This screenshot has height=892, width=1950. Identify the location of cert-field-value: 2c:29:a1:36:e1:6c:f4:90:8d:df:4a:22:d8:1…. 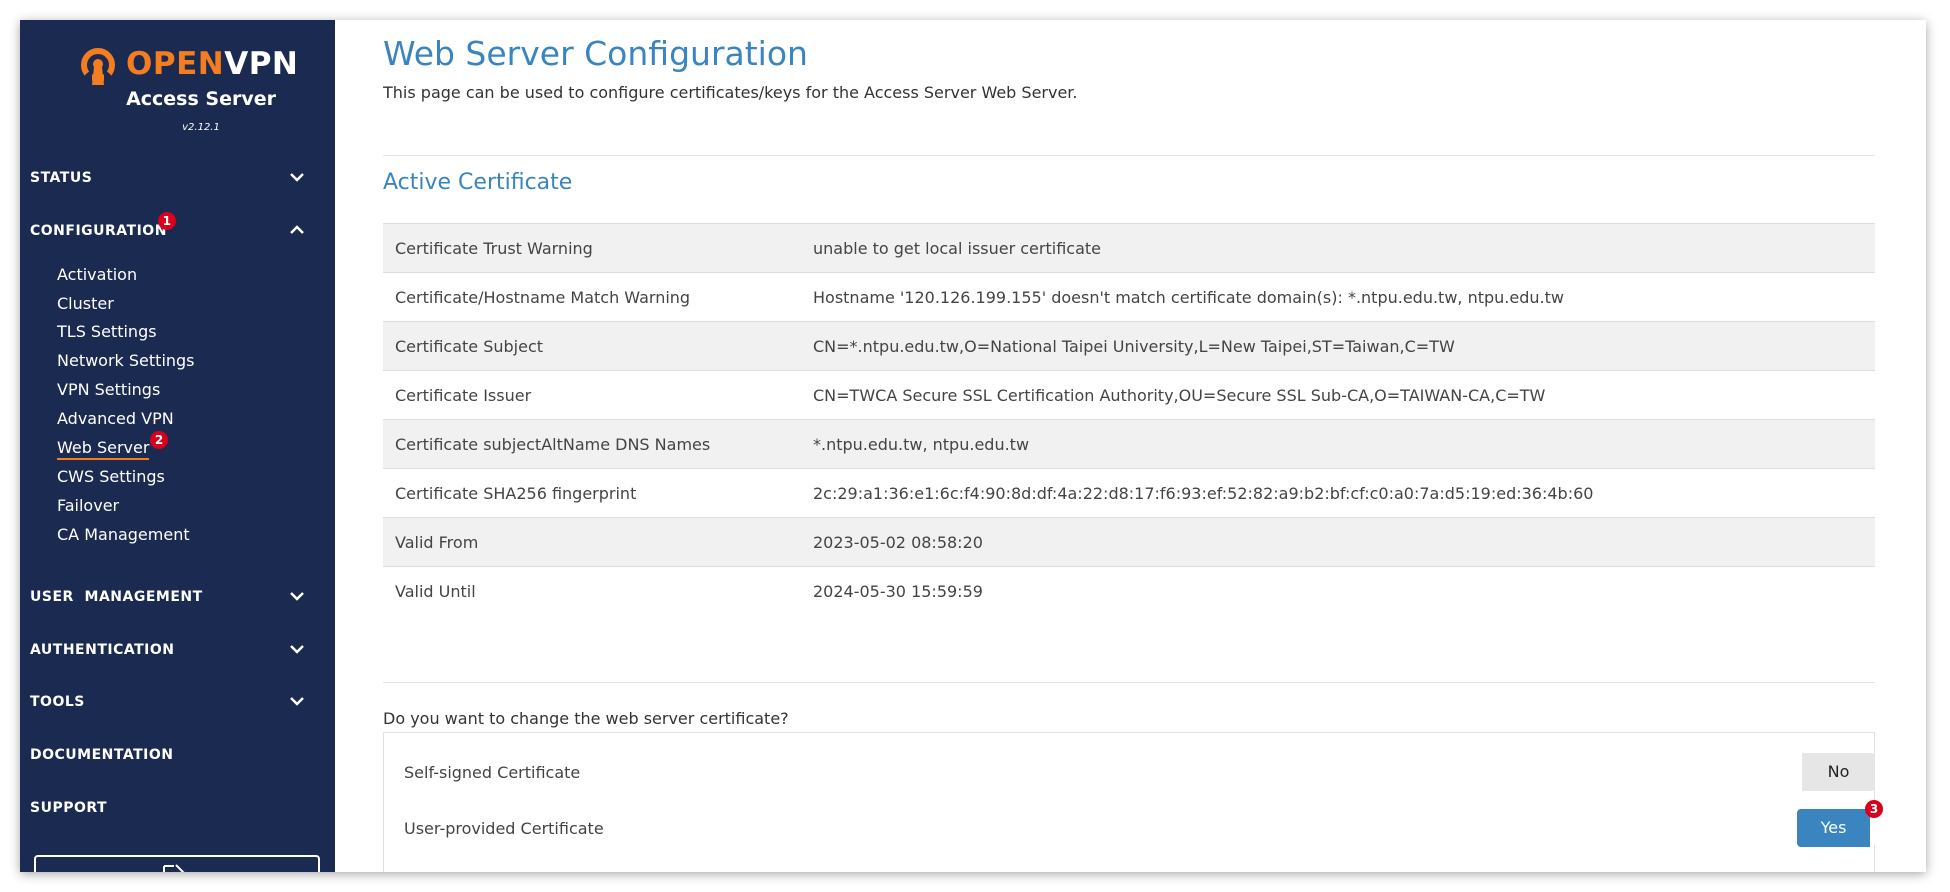
(1338, 493).